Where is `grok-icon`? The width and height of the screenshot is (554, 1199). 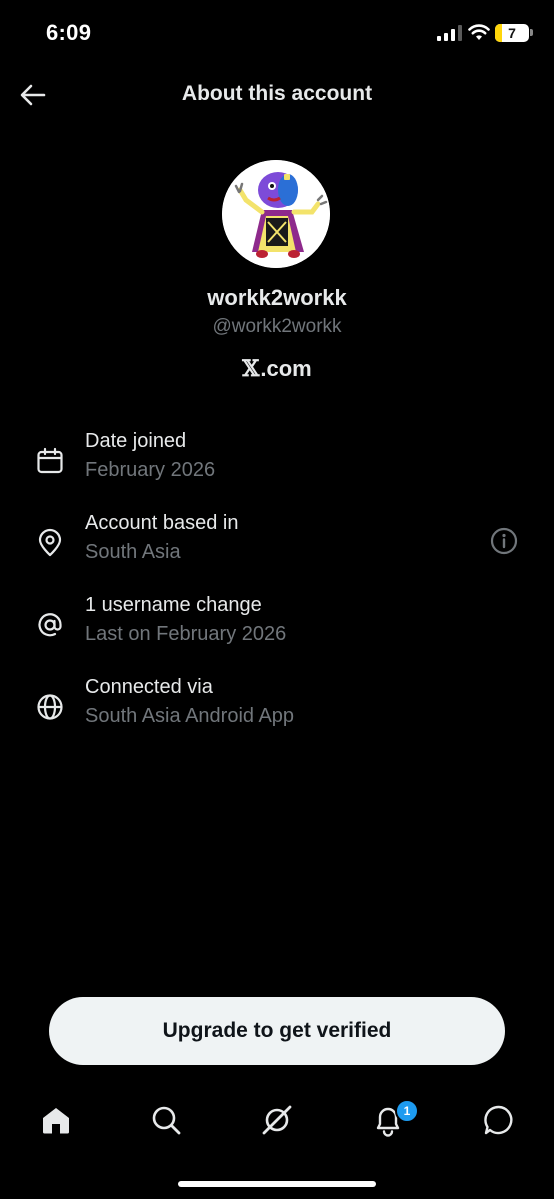
grok-icon is located at coordinates (277, 1120).